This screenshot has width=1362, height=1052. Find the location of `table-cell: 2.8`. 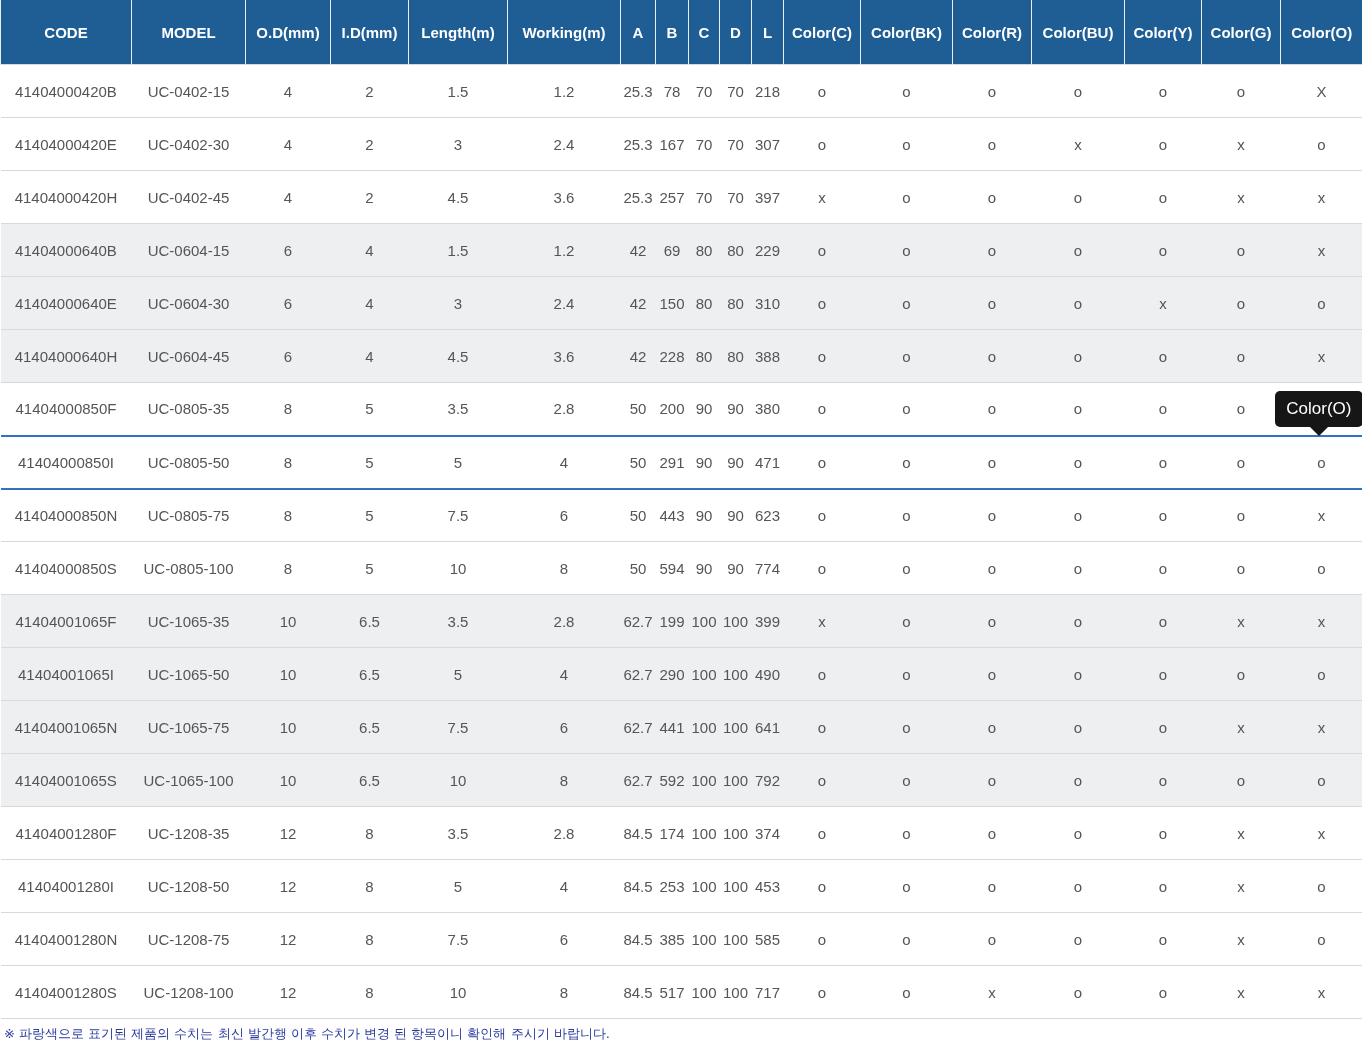

table-cell: 2.8 is located at coordinates (564, 409).